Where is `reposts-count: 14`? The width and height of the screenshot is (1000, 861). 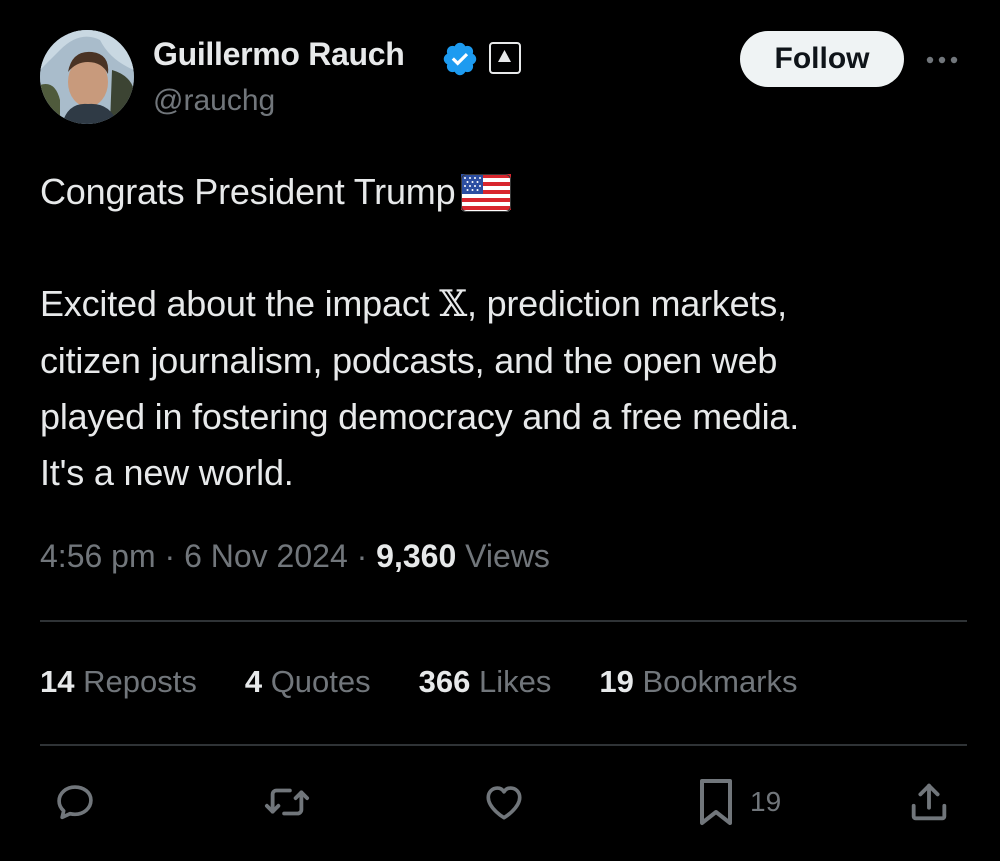 reposts-count: 14 is located at coordinates (57, 681).